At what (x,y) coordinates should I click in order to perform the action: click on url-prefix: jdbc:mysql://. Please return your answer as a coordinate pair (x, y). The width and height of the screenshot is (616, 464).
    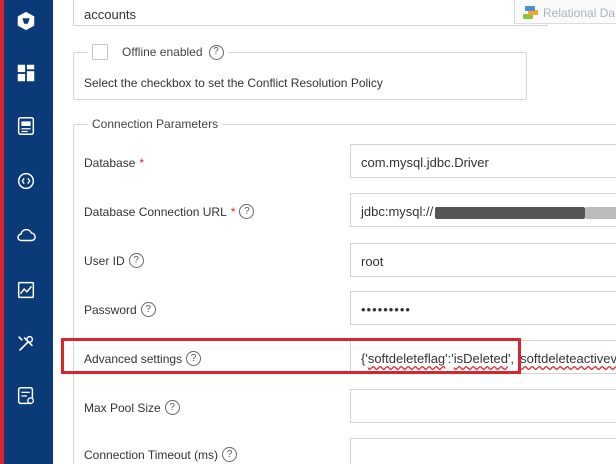
    Looking at the image, I should click on (397, 211).